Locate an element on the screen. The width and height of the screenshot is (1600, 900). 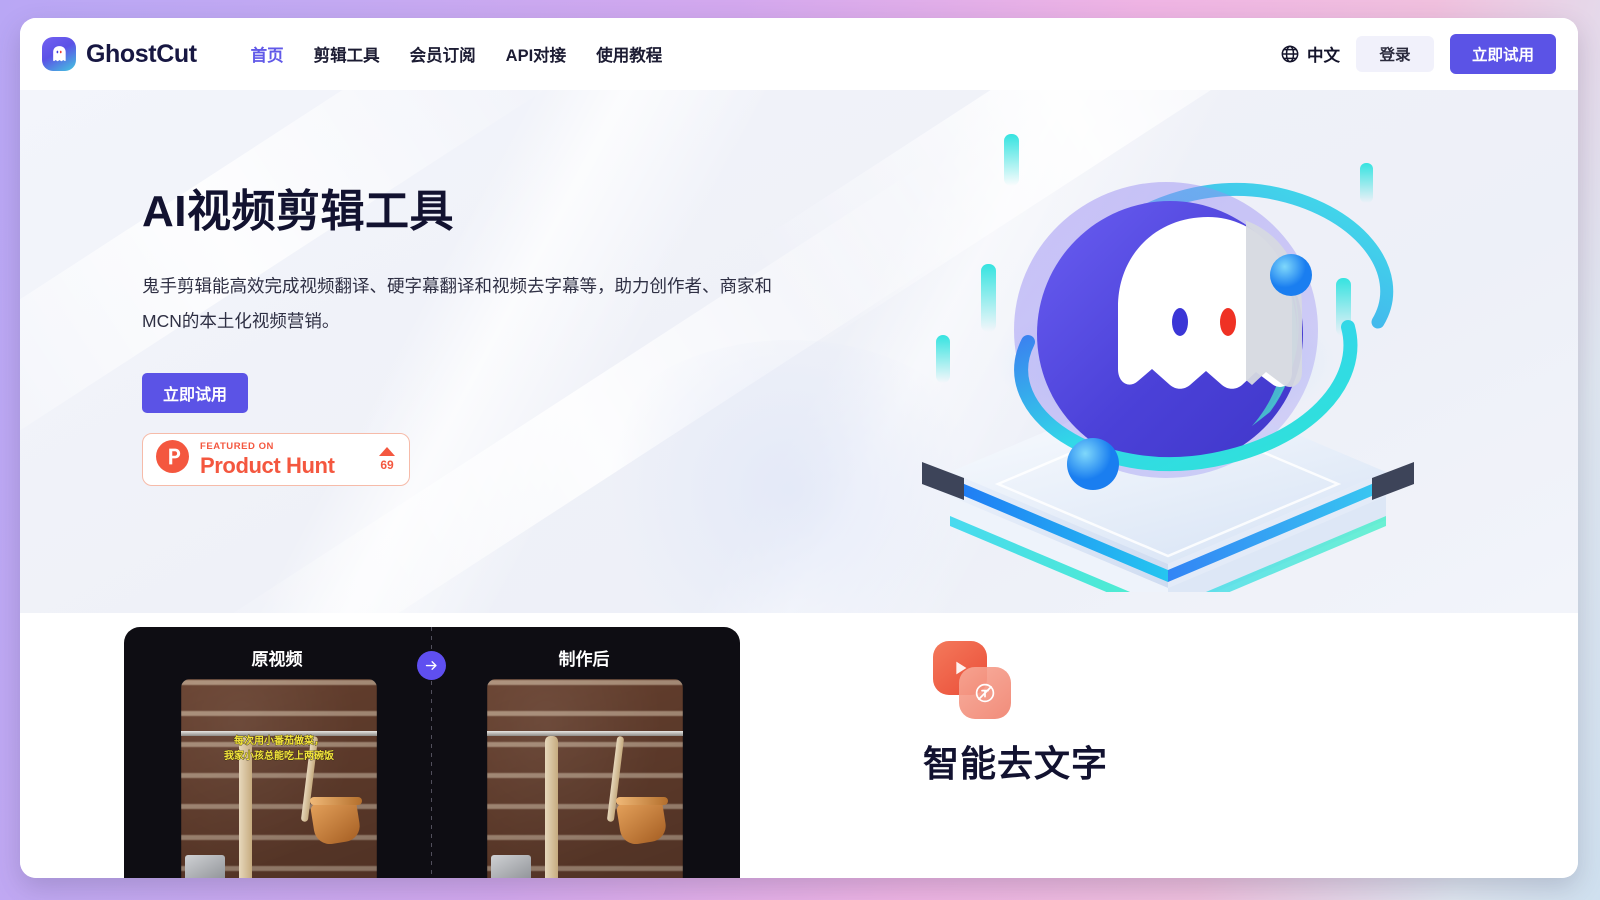
language-label: 中文 is located at coordinates (1323, 56).